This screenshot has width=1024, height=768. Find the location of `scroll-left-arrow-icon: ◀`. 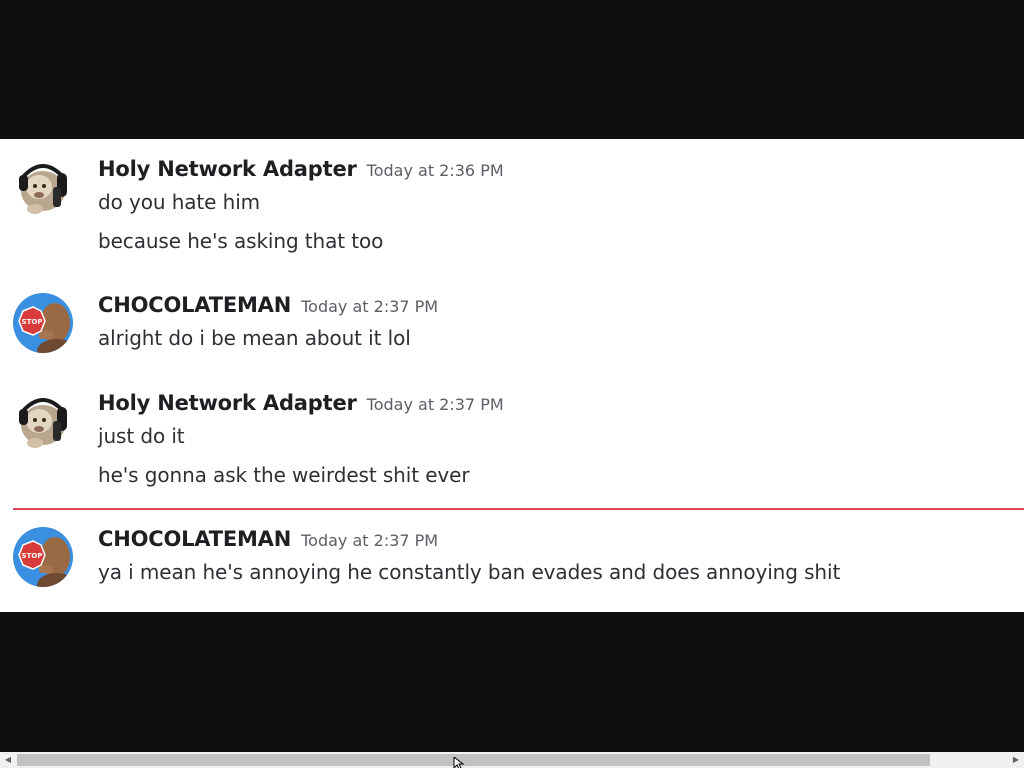

scroll-left-arrow-icon: ◀ is located at coordinates (8, 760).